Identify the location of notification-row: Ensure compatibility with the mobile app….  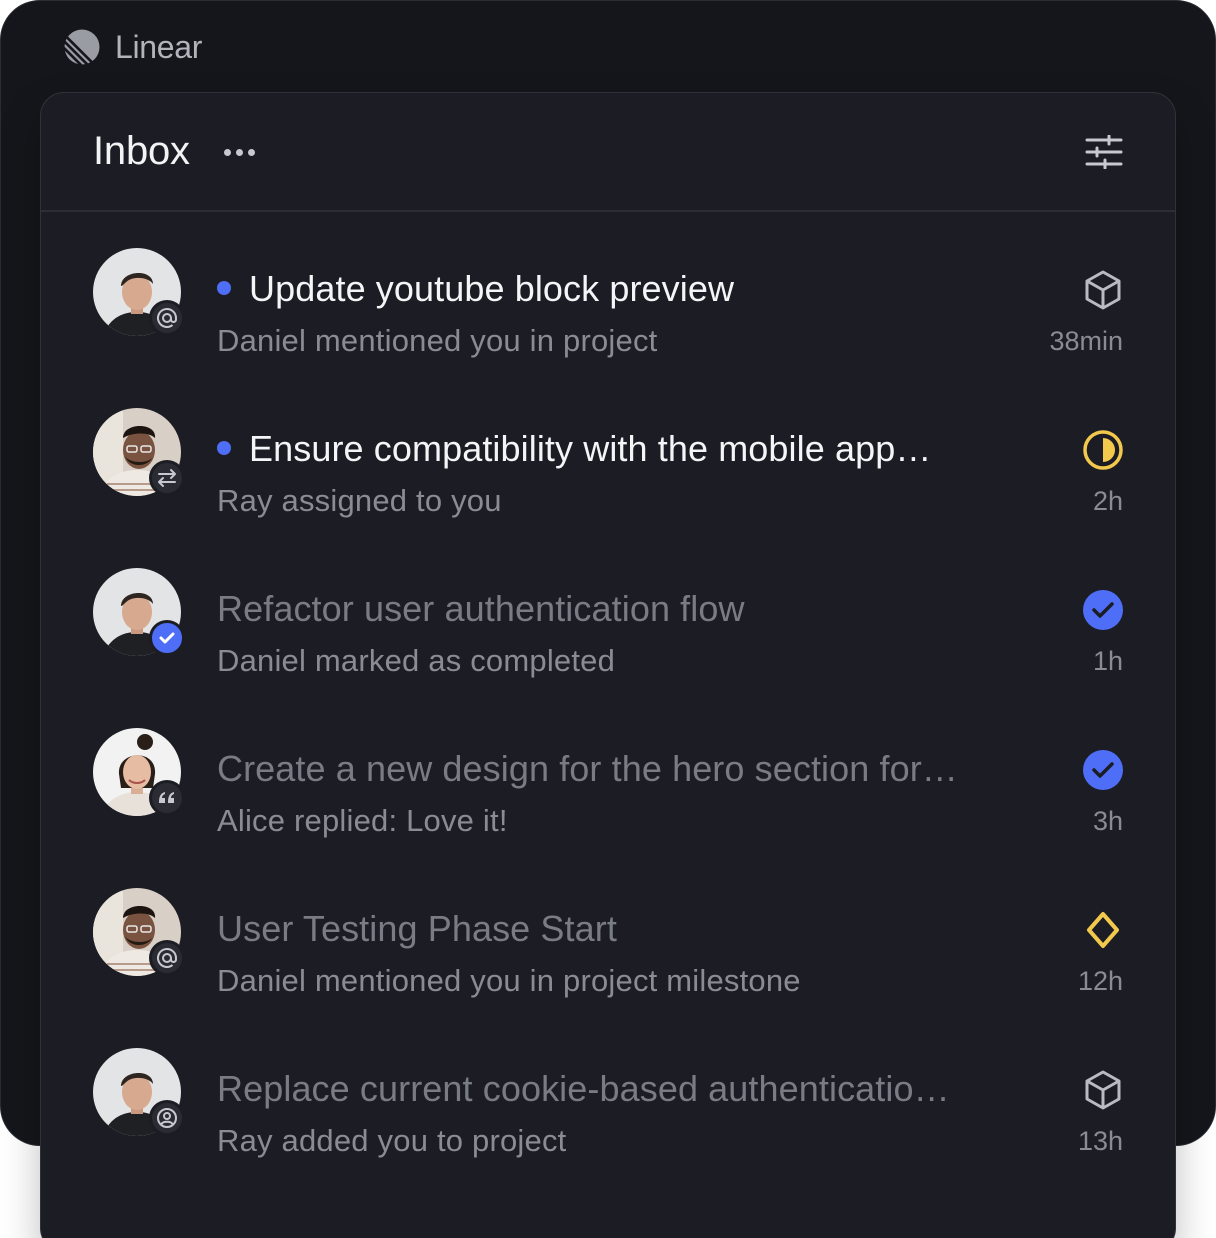
(608, 453).